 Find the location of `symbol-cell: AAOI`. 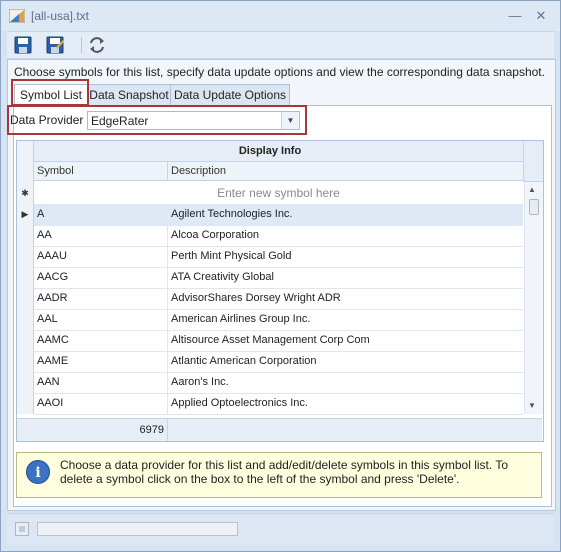

symbol-cell: AAOI is located at coordinates (101, 403).